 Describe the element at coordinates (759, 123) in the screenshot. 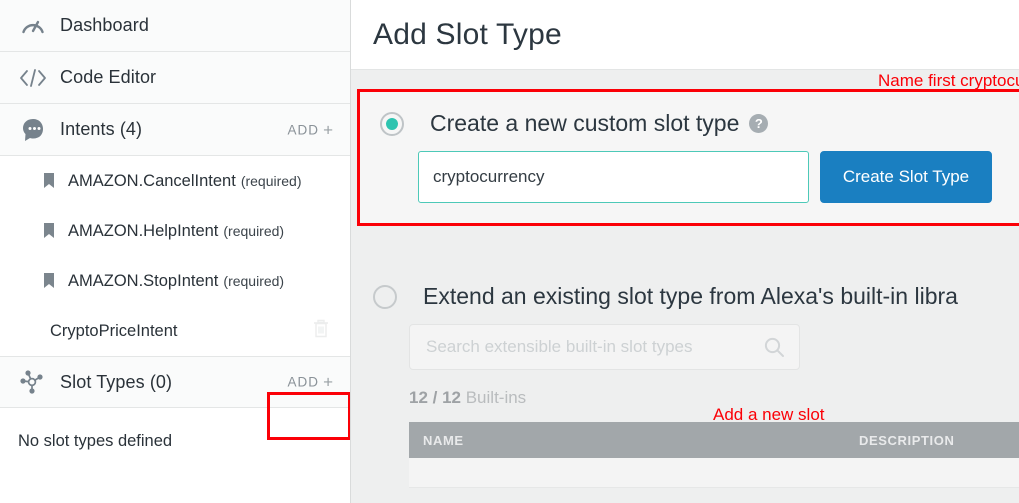

I see `help-icon: ?` at that location.